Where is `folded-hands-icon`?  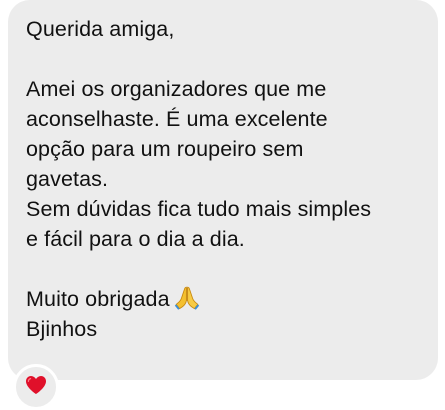
folded-hands-icon is located at coordinates (187, 297).